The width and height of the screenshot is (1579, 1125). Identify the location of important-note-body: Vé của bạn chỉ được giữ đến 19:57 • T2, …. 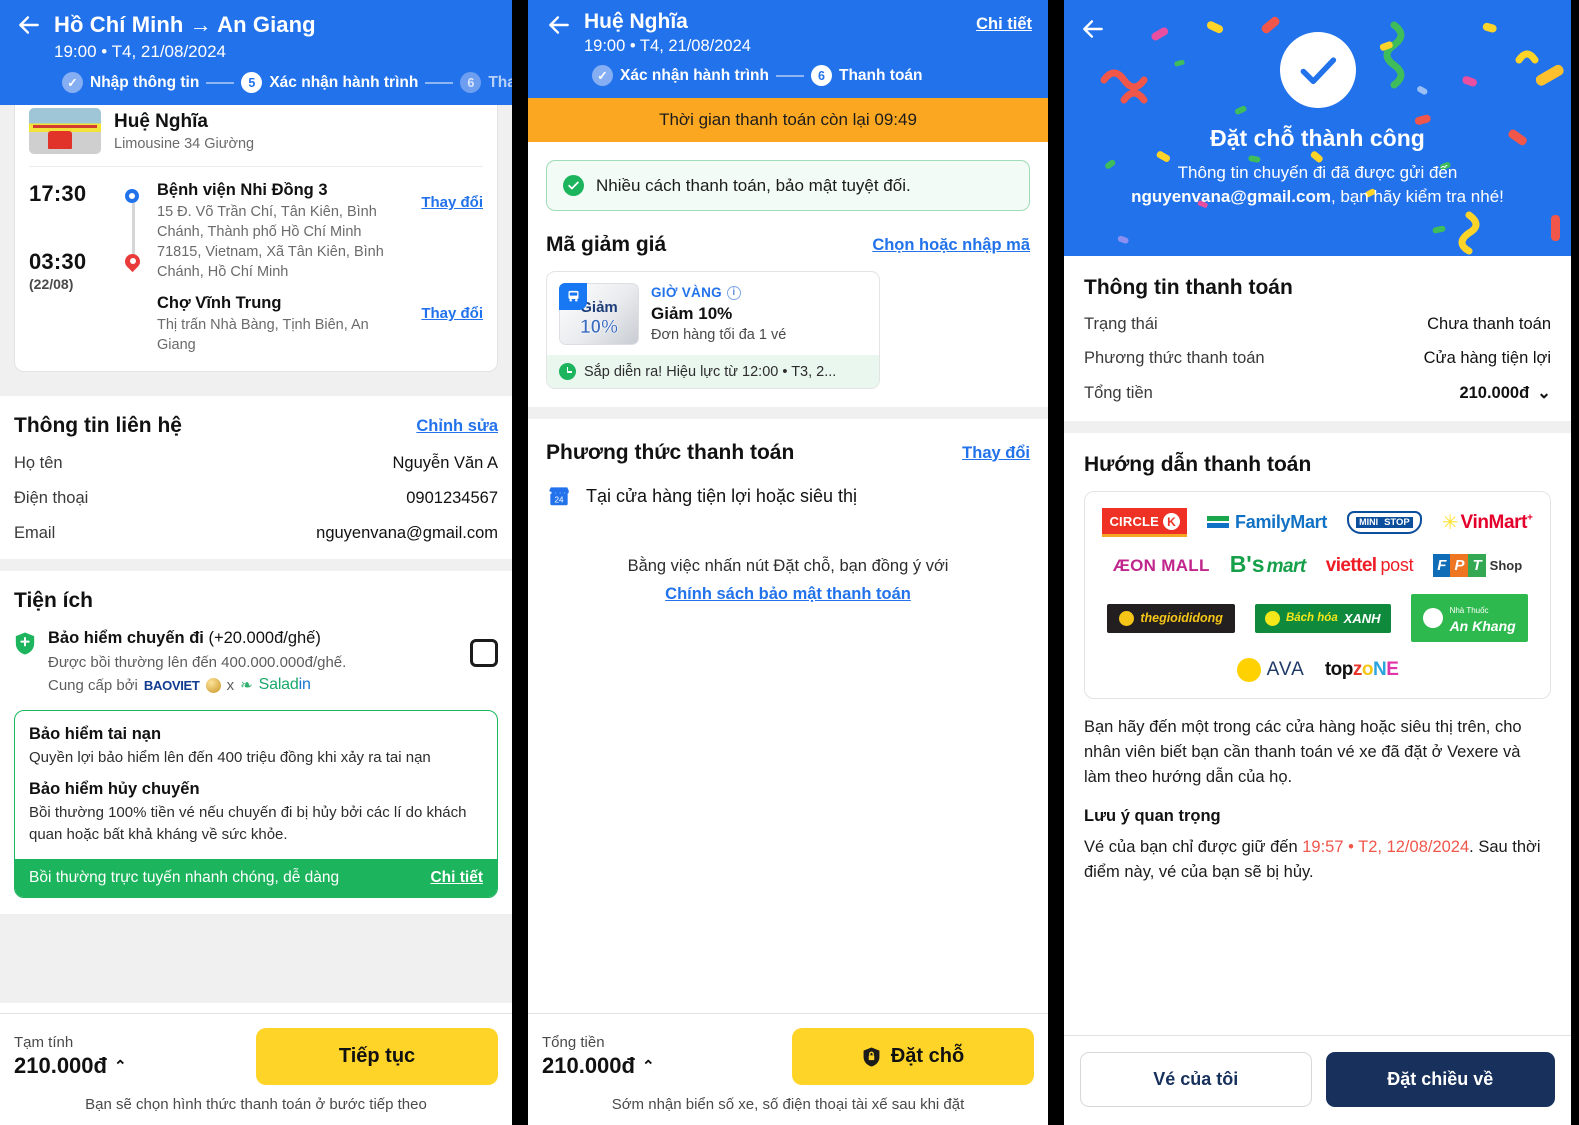
(1317, 860).